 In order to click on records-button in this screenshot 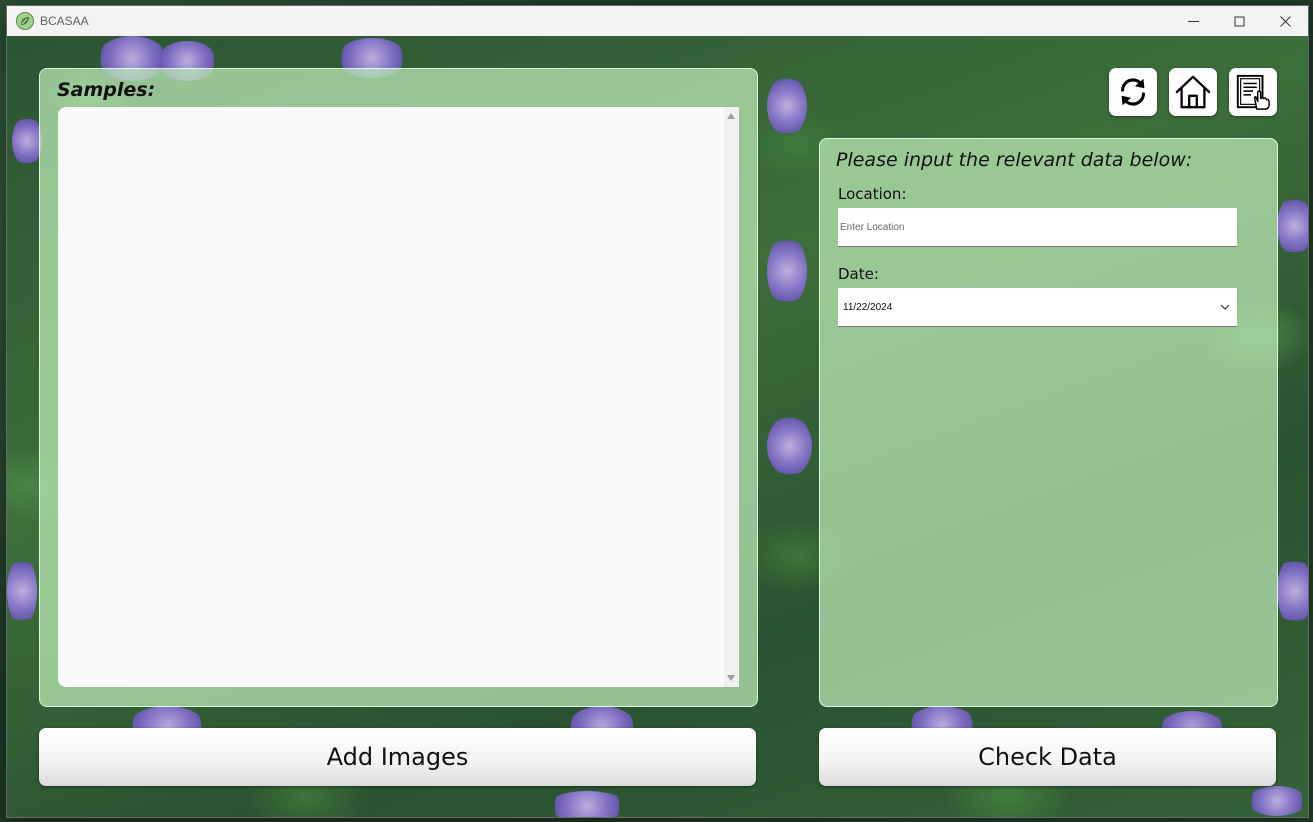, I will do `click(1253, 92)`.